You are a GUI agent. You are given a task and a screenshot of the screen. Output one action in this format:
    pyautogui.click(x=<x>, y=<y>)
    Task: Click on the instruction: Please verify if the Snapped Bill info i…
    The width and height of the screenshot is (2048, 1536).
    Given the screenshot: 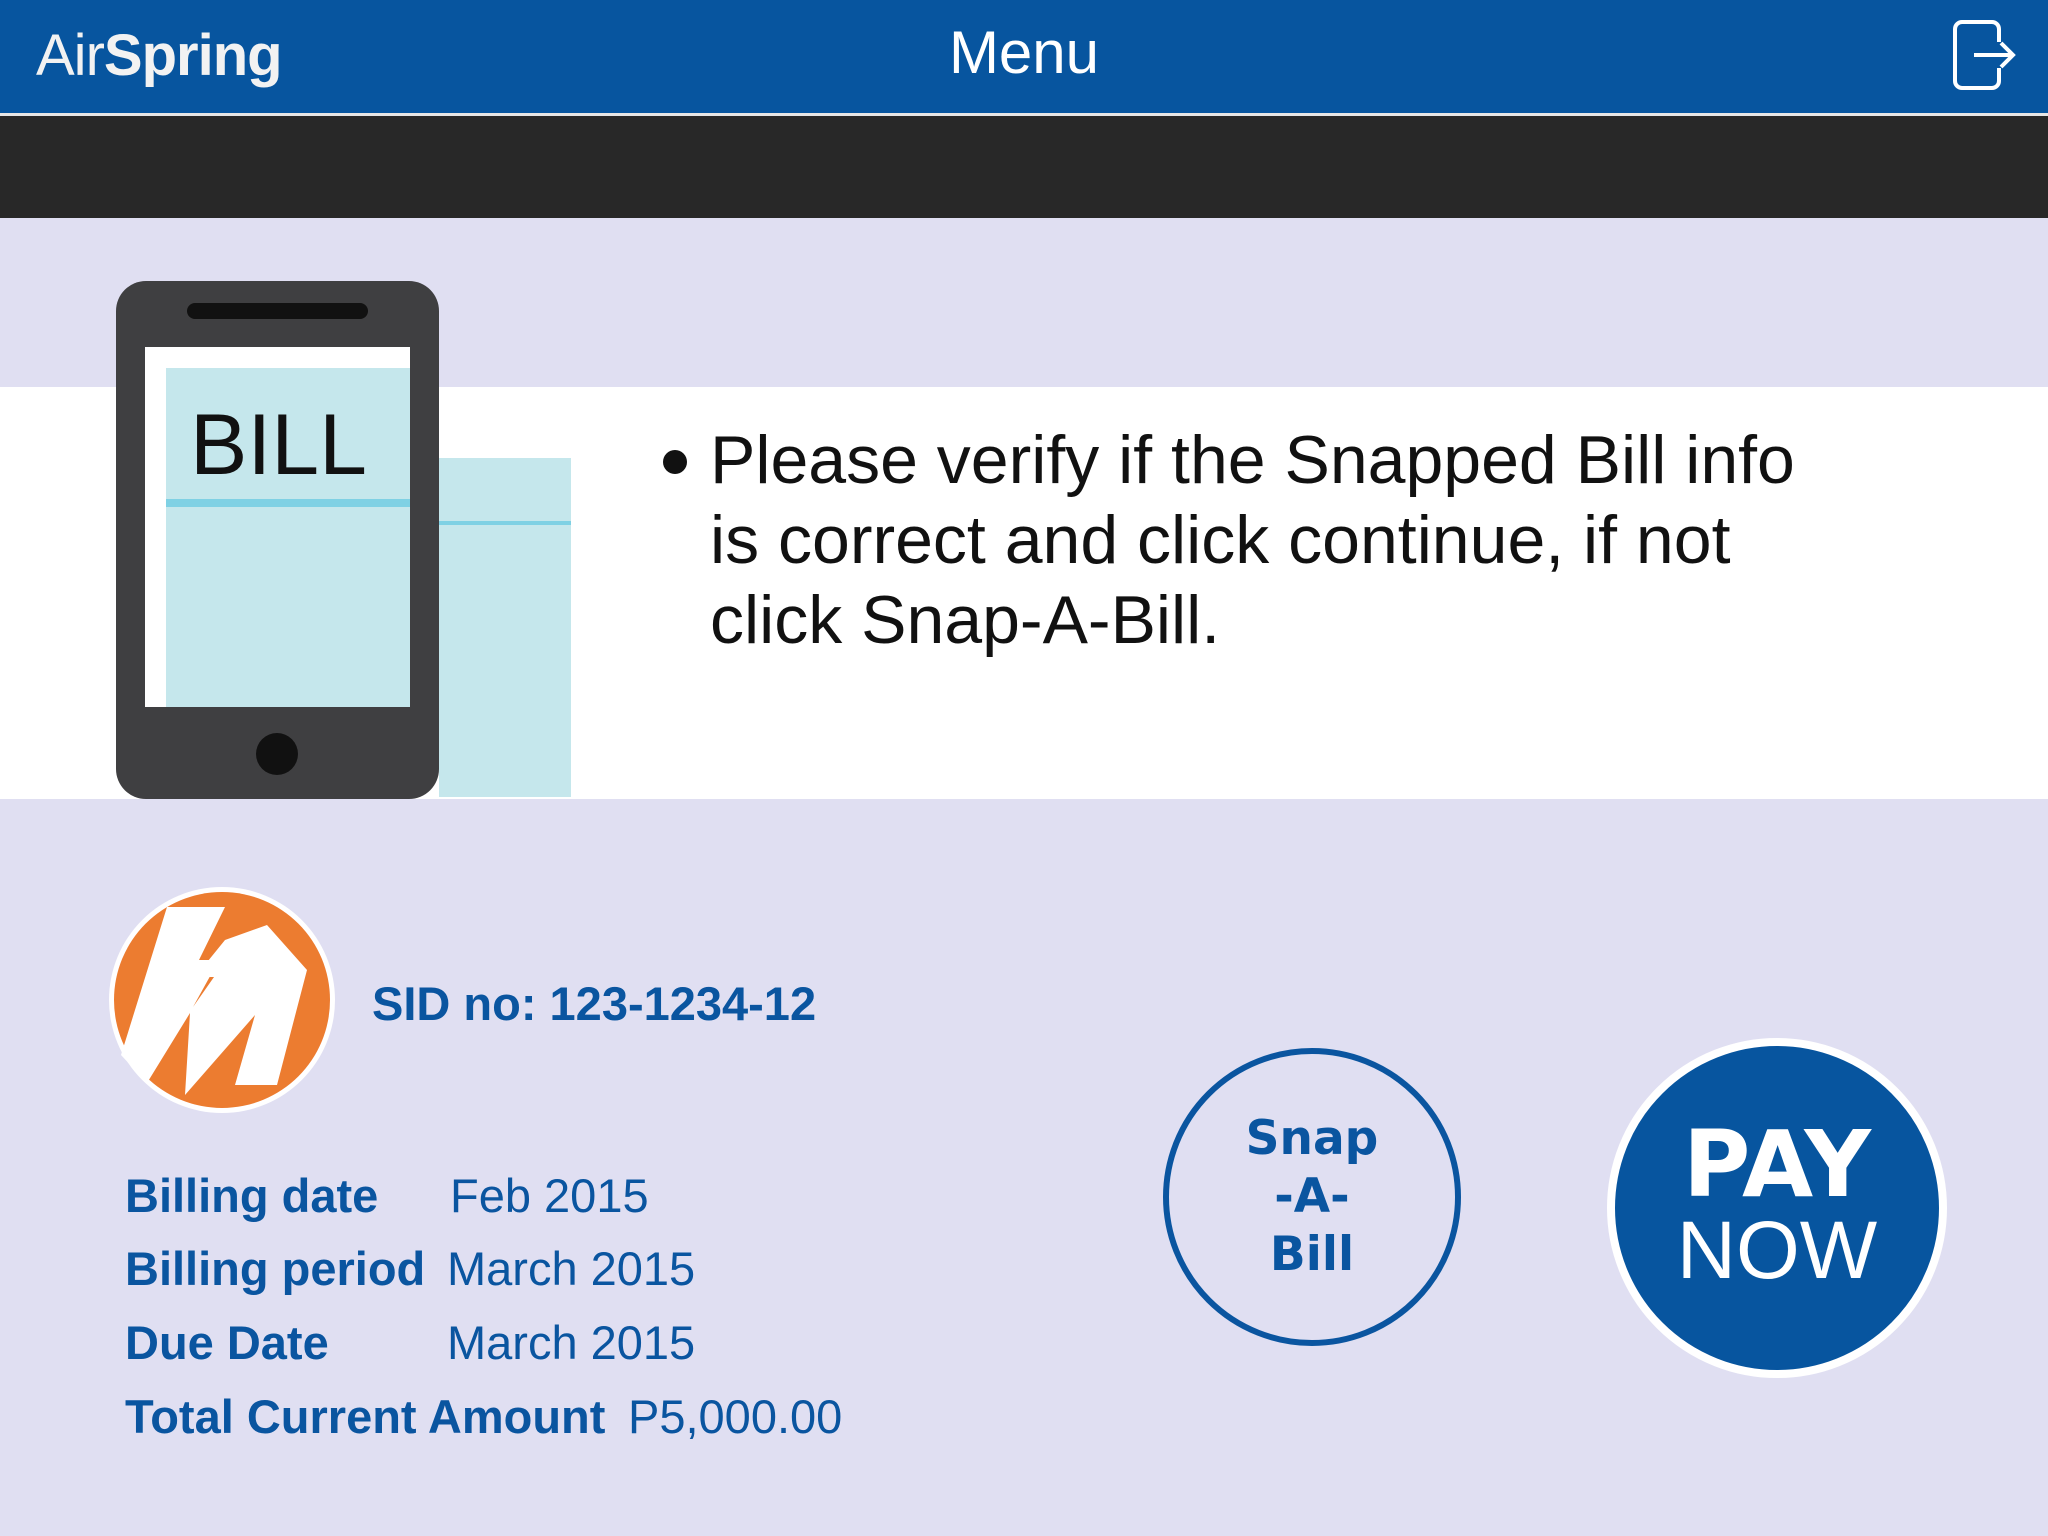 What is the action you would take?
    pyautogui.click(x=1236, y=540)
    